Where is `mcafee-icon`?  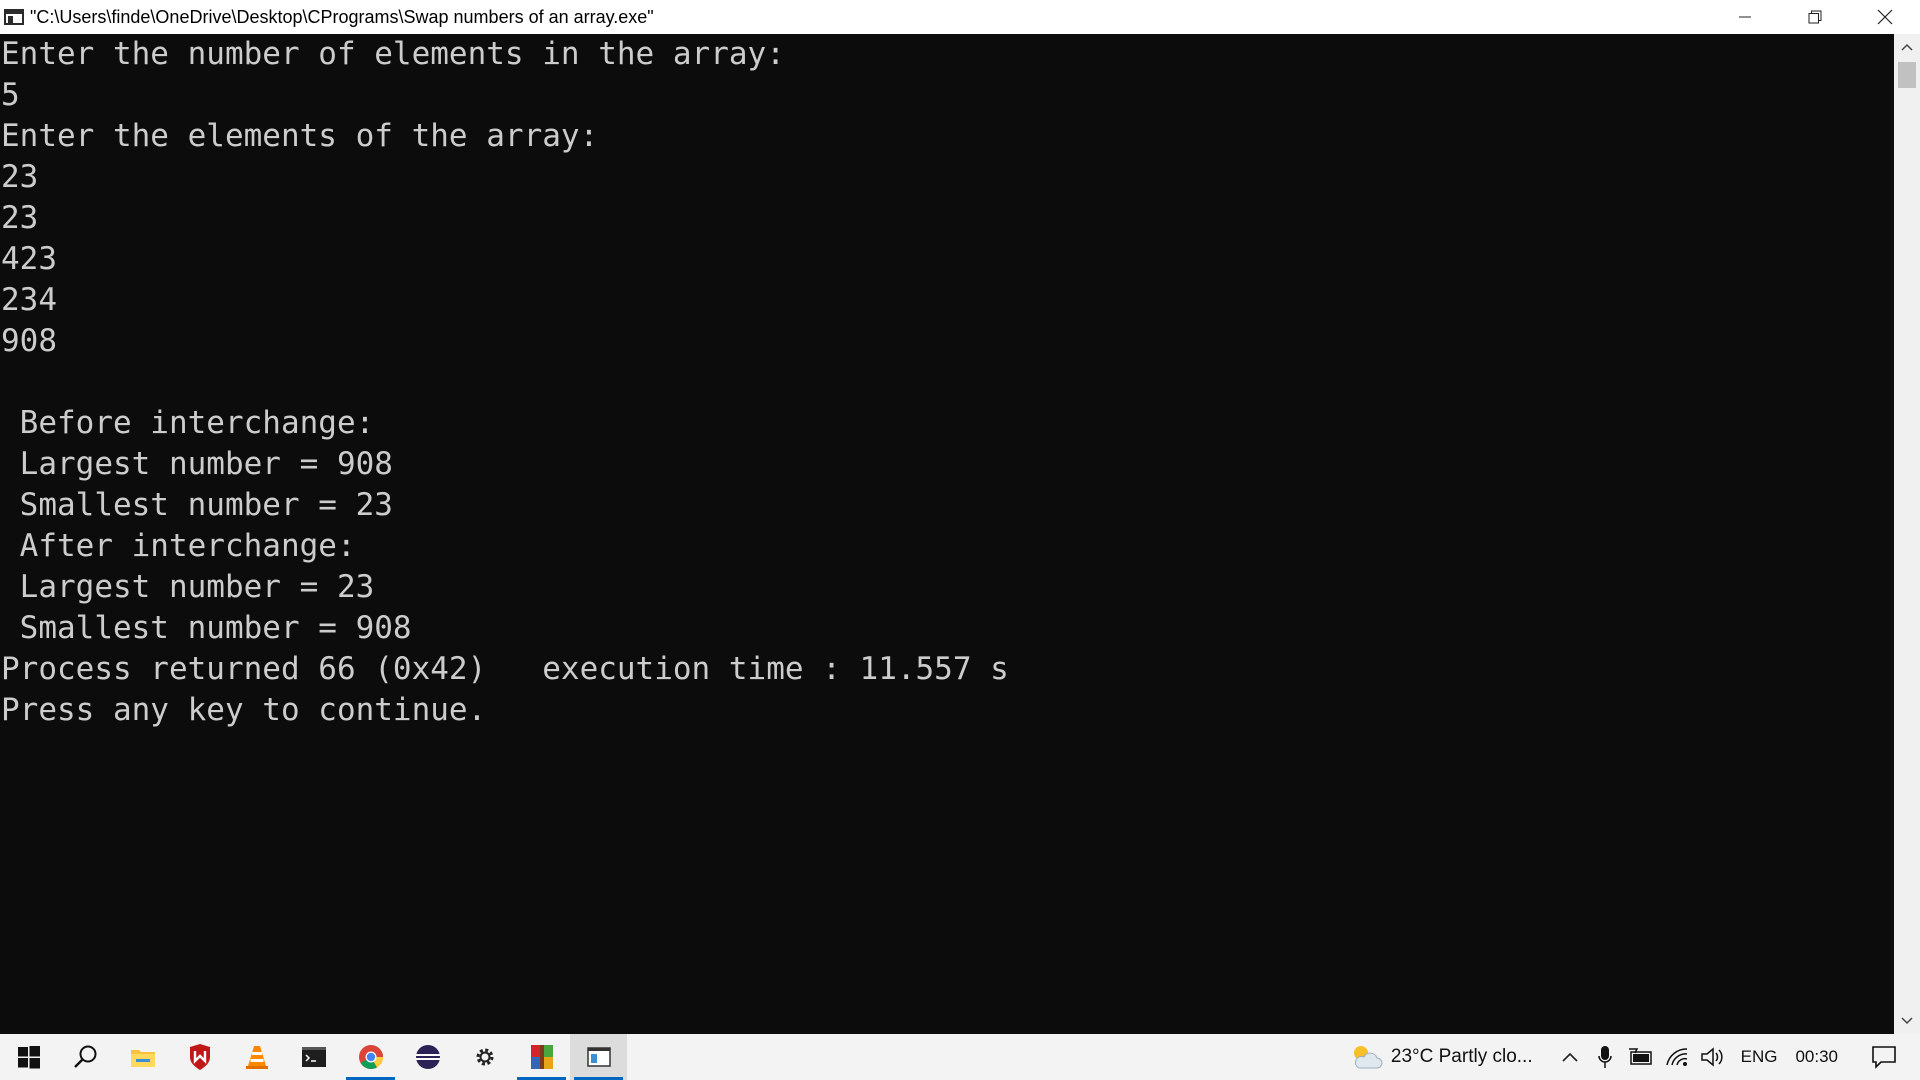
mcafee-icon is located at coordinates (199, 1057).